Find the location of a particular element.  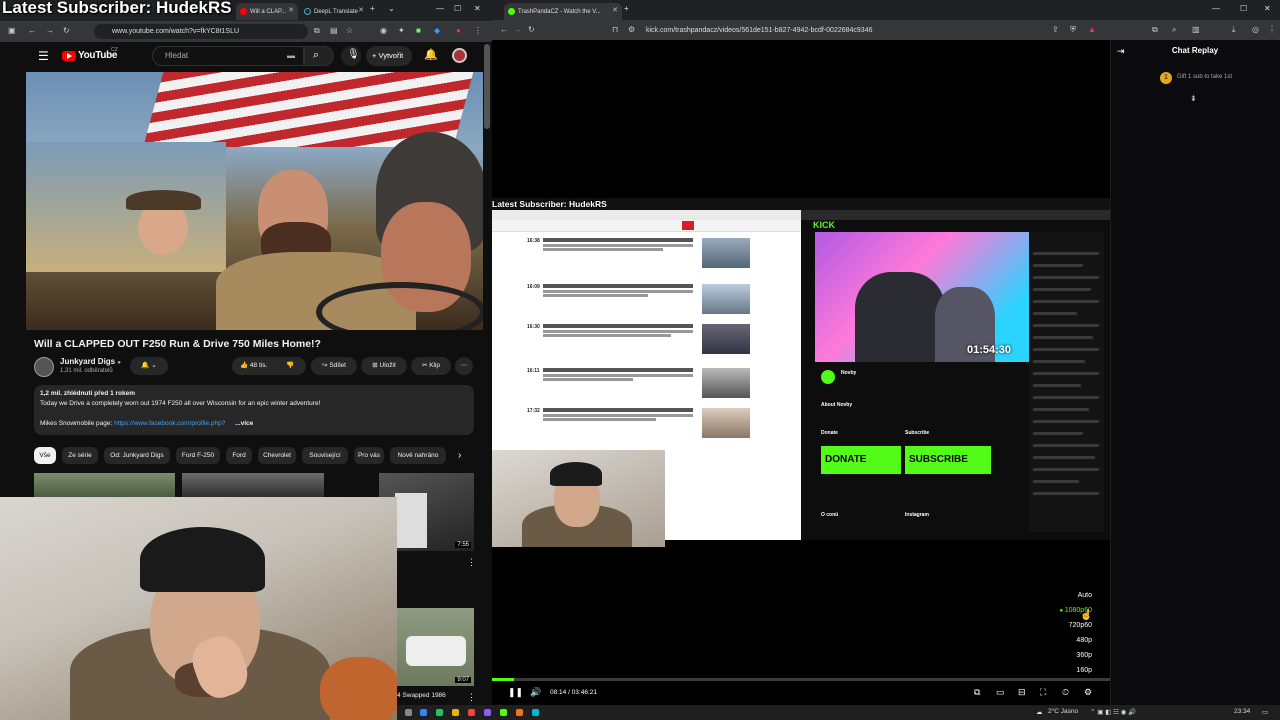

pip-icon: ⧉ is located at coordinates (977, 692).